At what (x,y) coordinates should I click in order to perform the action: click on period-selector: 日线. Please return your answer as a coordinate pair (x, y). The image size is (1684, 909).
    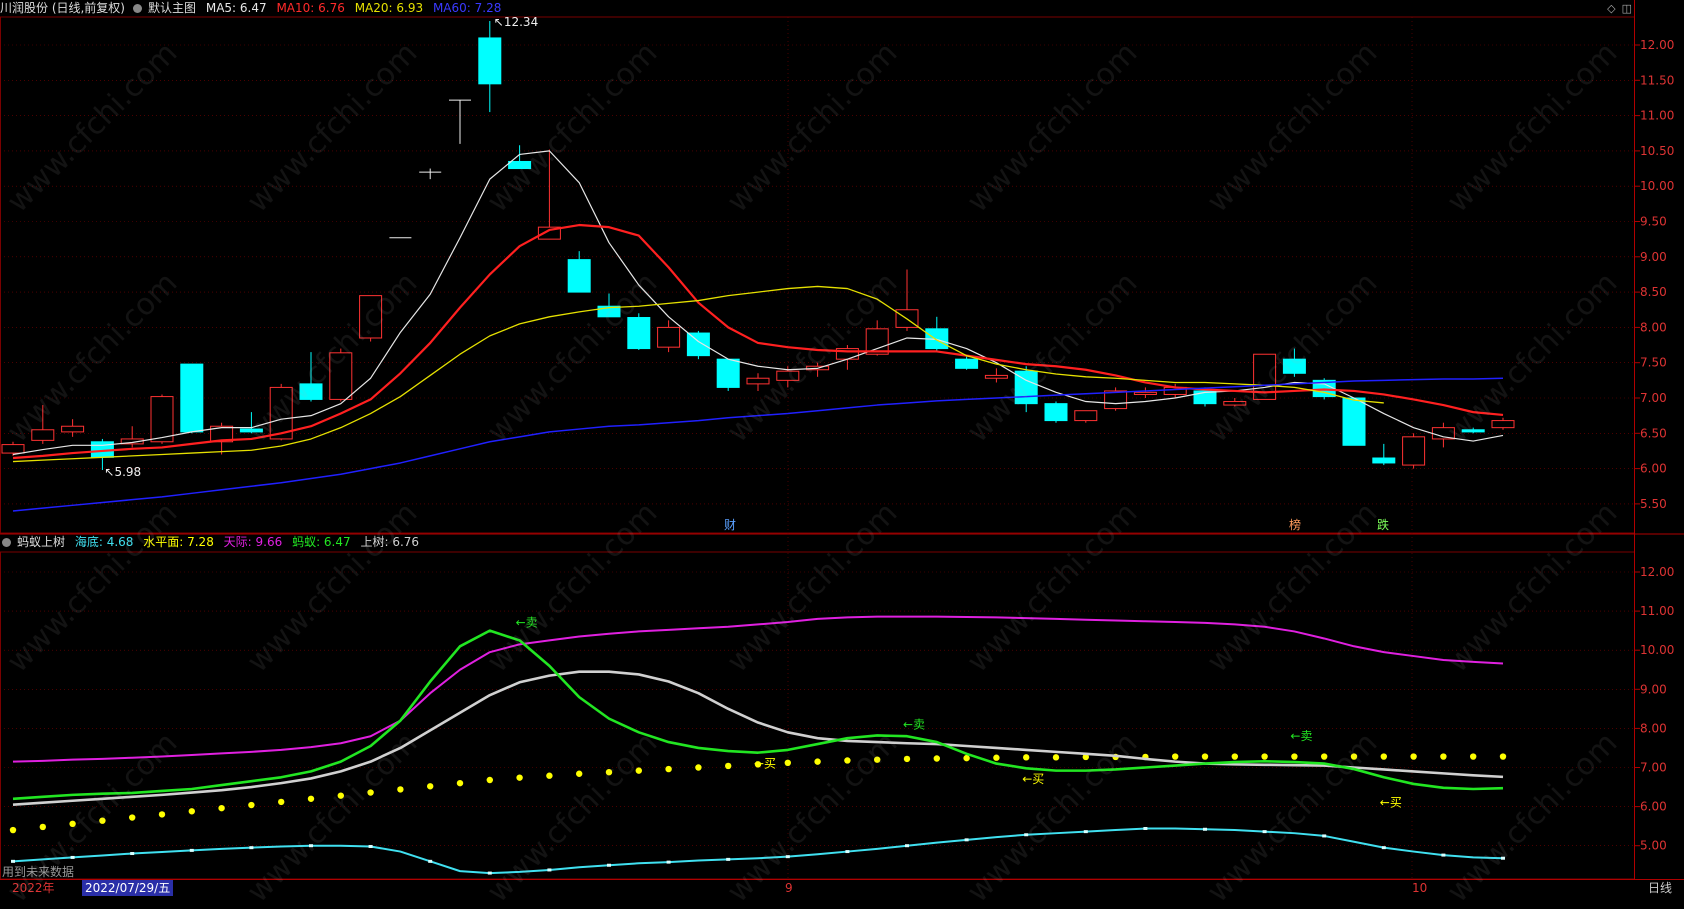
    Looking at the image, I should click on (1660, 888).